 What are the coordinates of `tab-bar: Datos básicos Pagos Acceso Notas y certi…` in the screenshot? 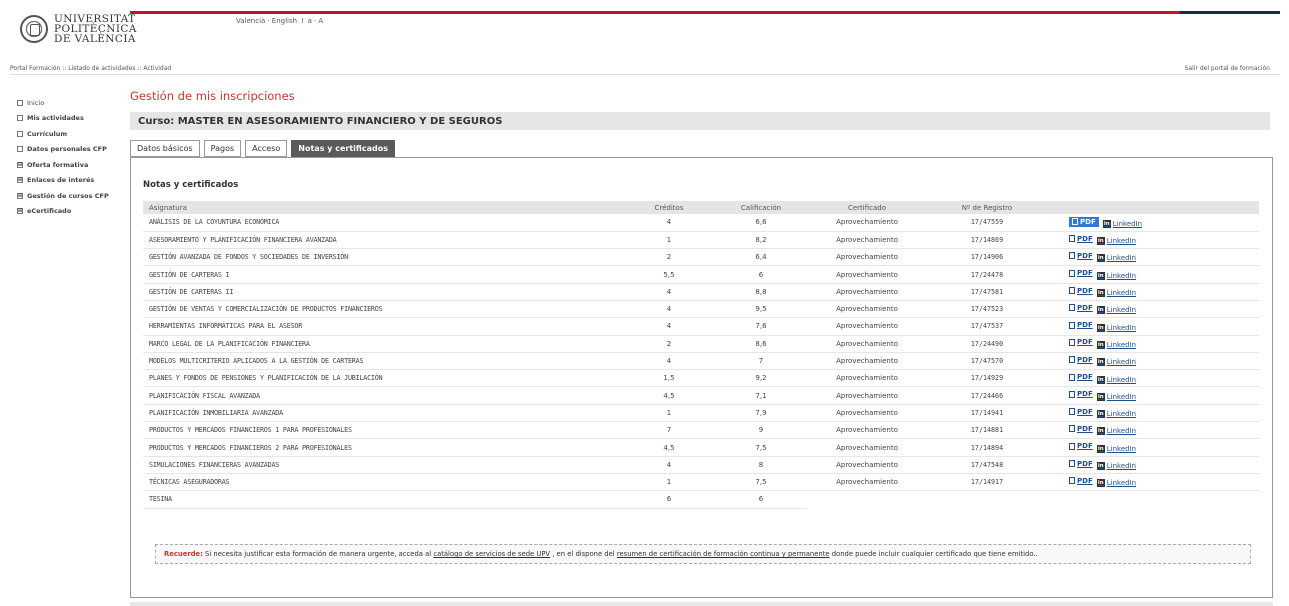 It's located at (262, 148).